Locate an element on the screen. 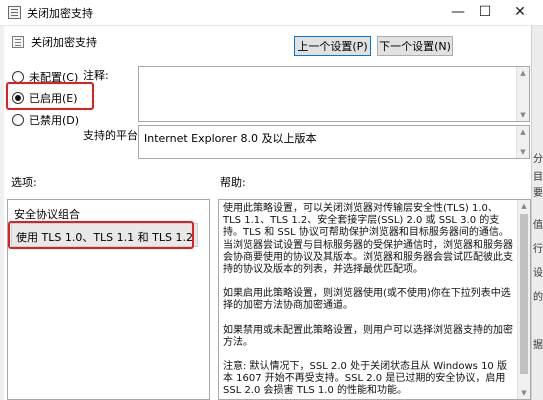 The height and width of the screenshot is (400, 543). policy-name: 关闭加密支持 is located at coordinates (64, 42).